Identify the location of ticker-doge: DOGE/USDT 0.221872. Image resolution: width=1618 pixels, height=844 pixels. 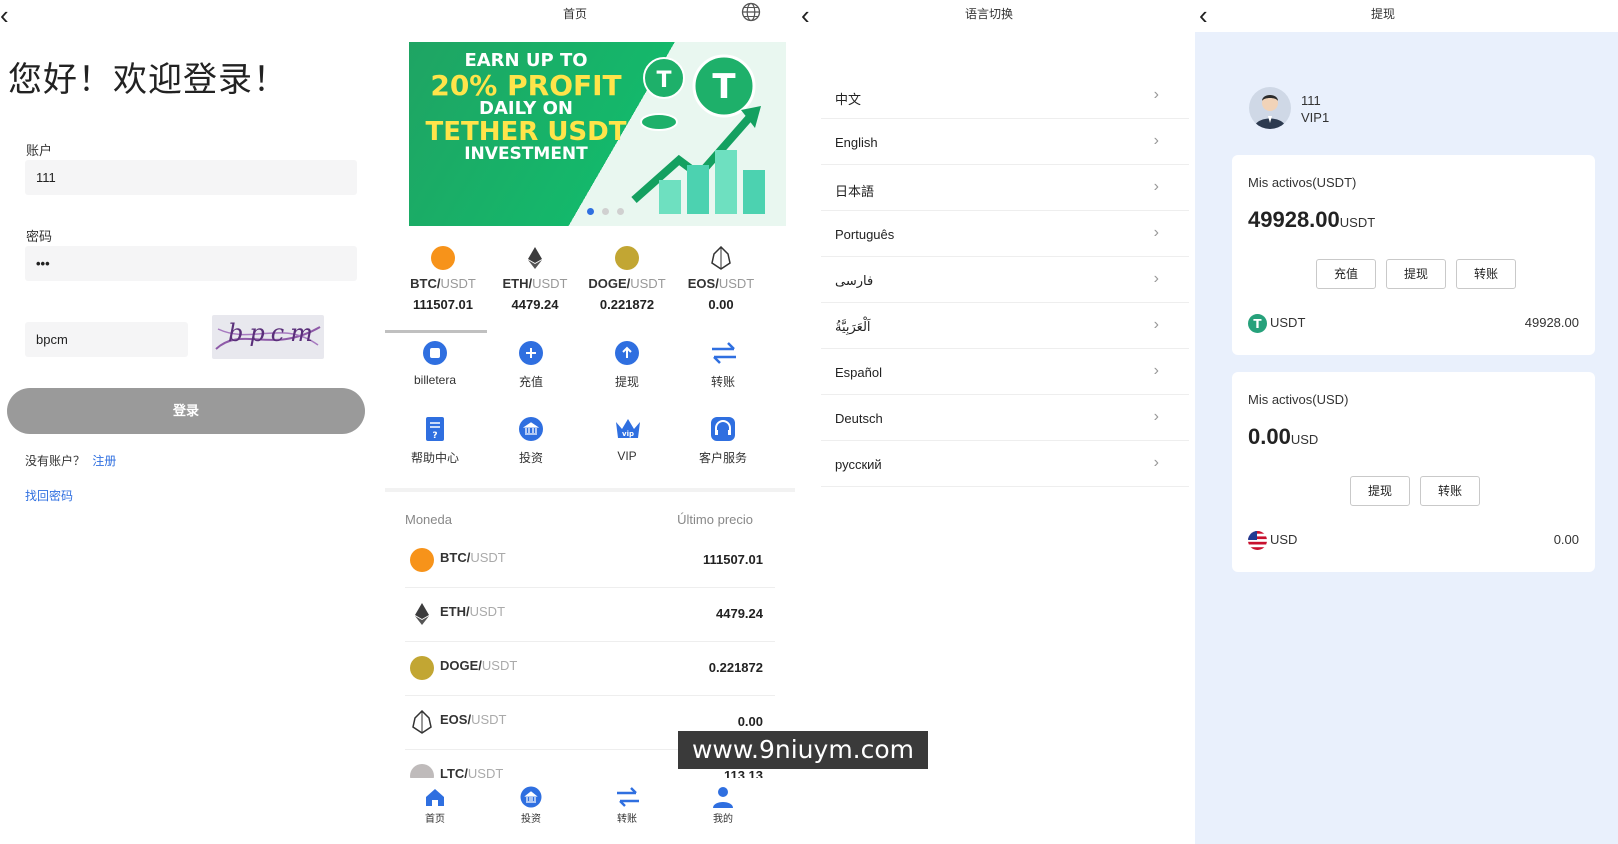
(627, 279).